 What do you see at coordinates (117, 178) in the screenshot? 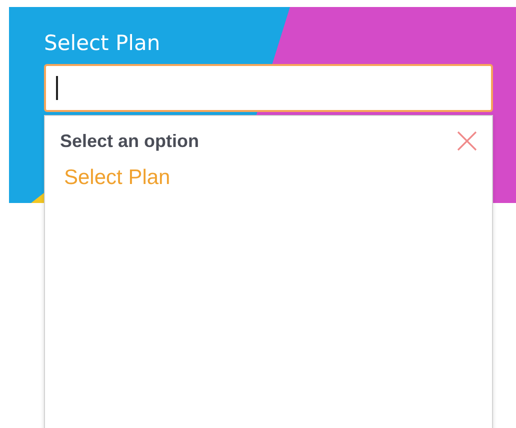
I see `dropdown-option: Select Plan` at bounding box center [117, 178].